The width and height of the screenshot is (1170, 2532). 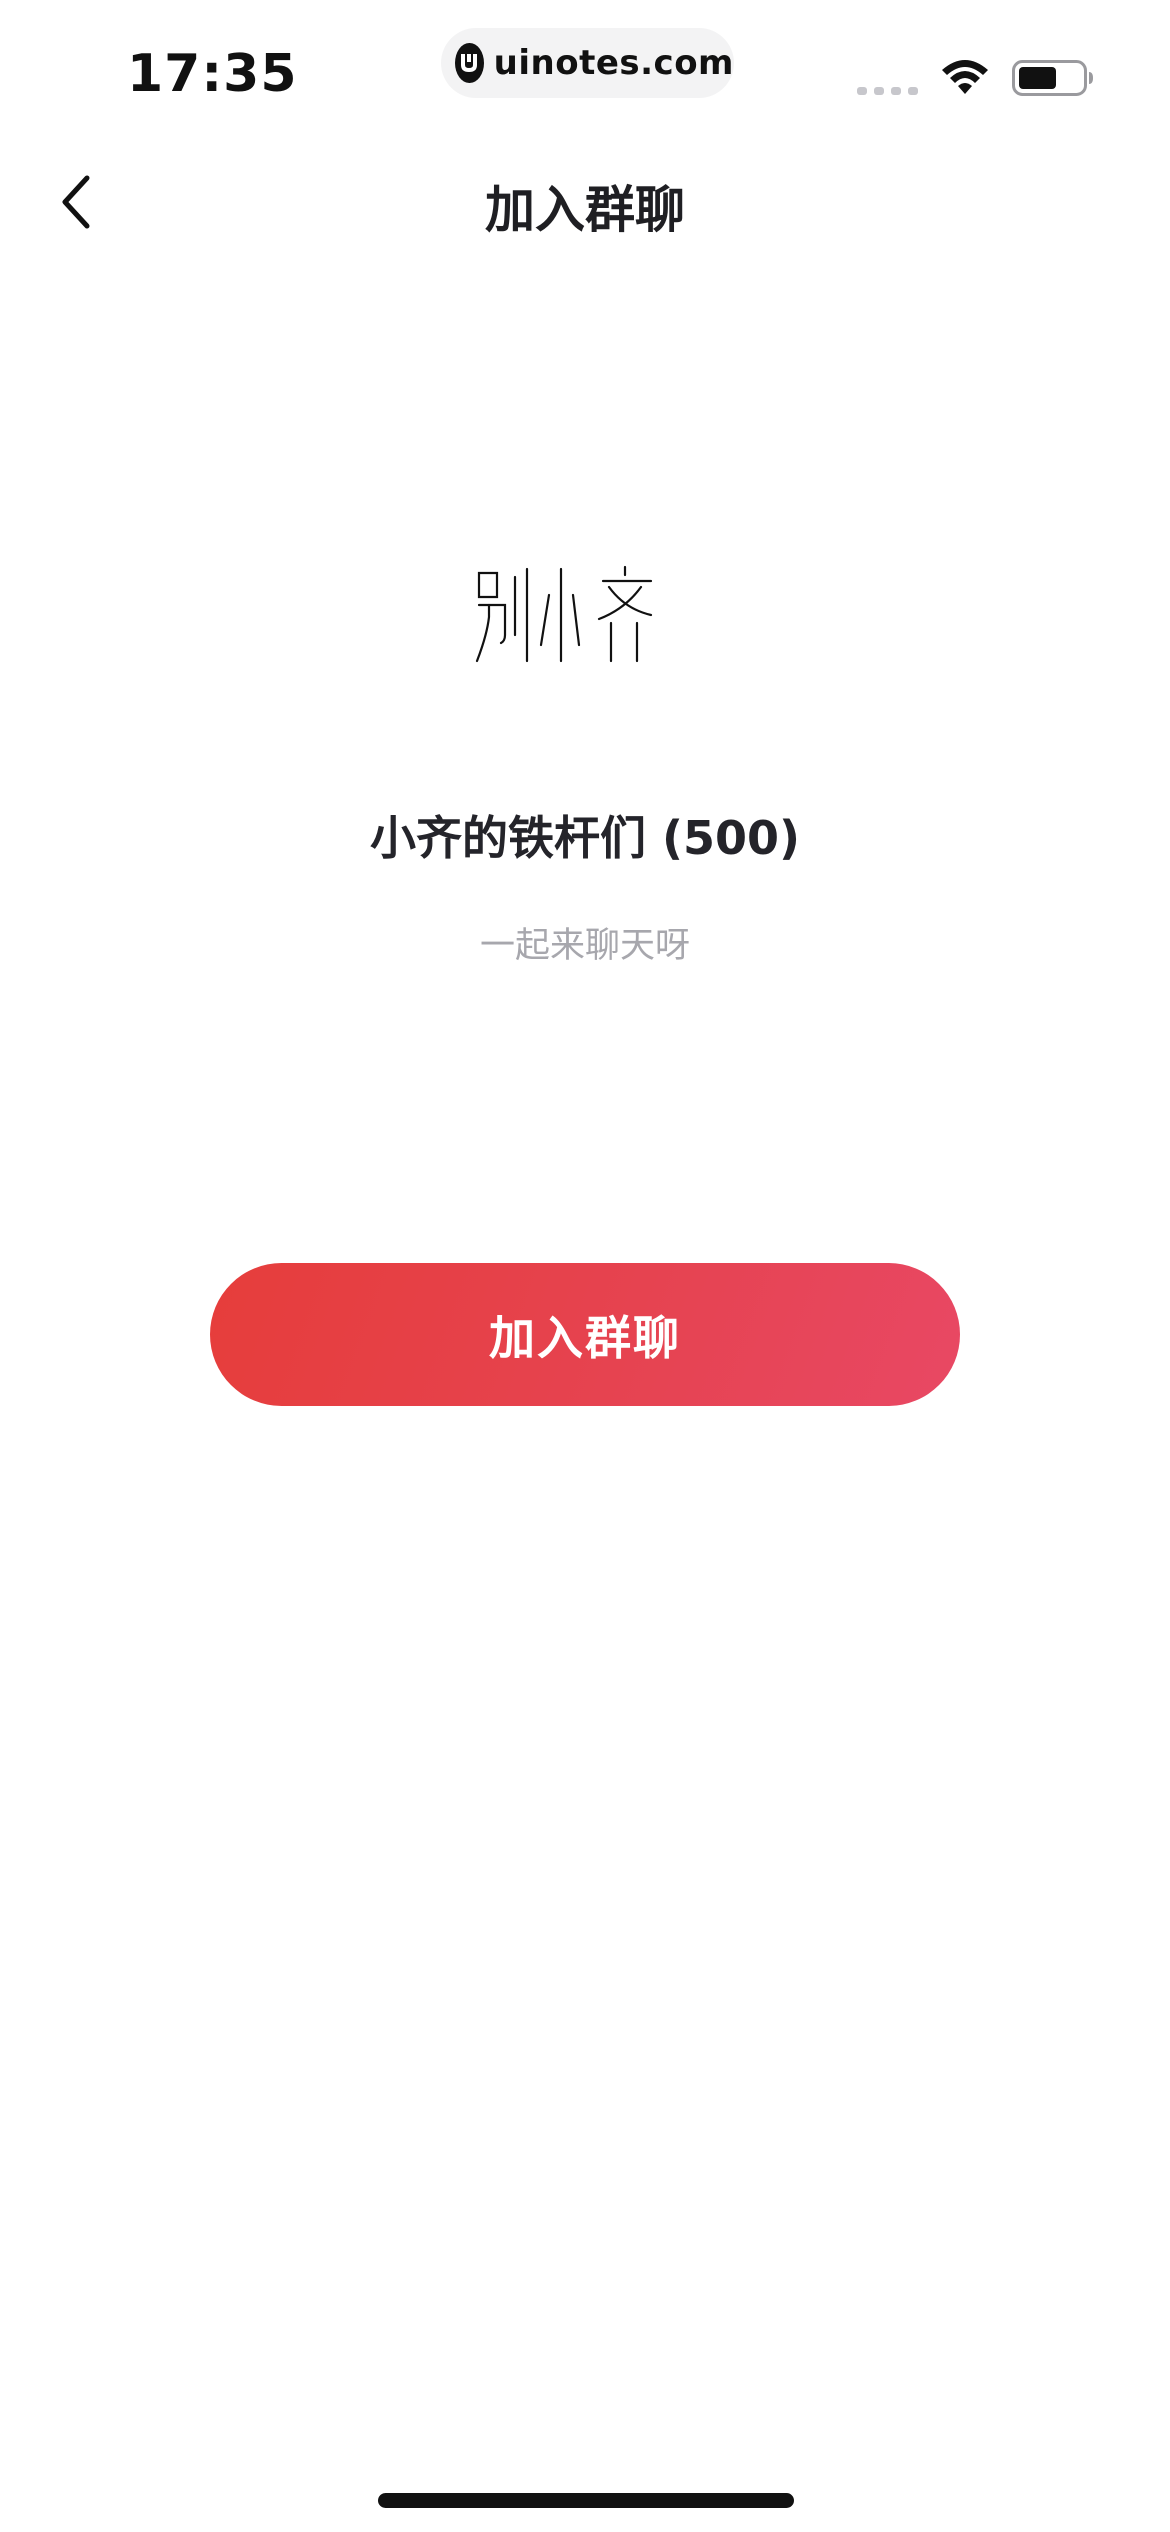 What do you see at coordinates (965, 77) in the screenshot?
I see `wifi-icon` at bounding box center [965, 77].